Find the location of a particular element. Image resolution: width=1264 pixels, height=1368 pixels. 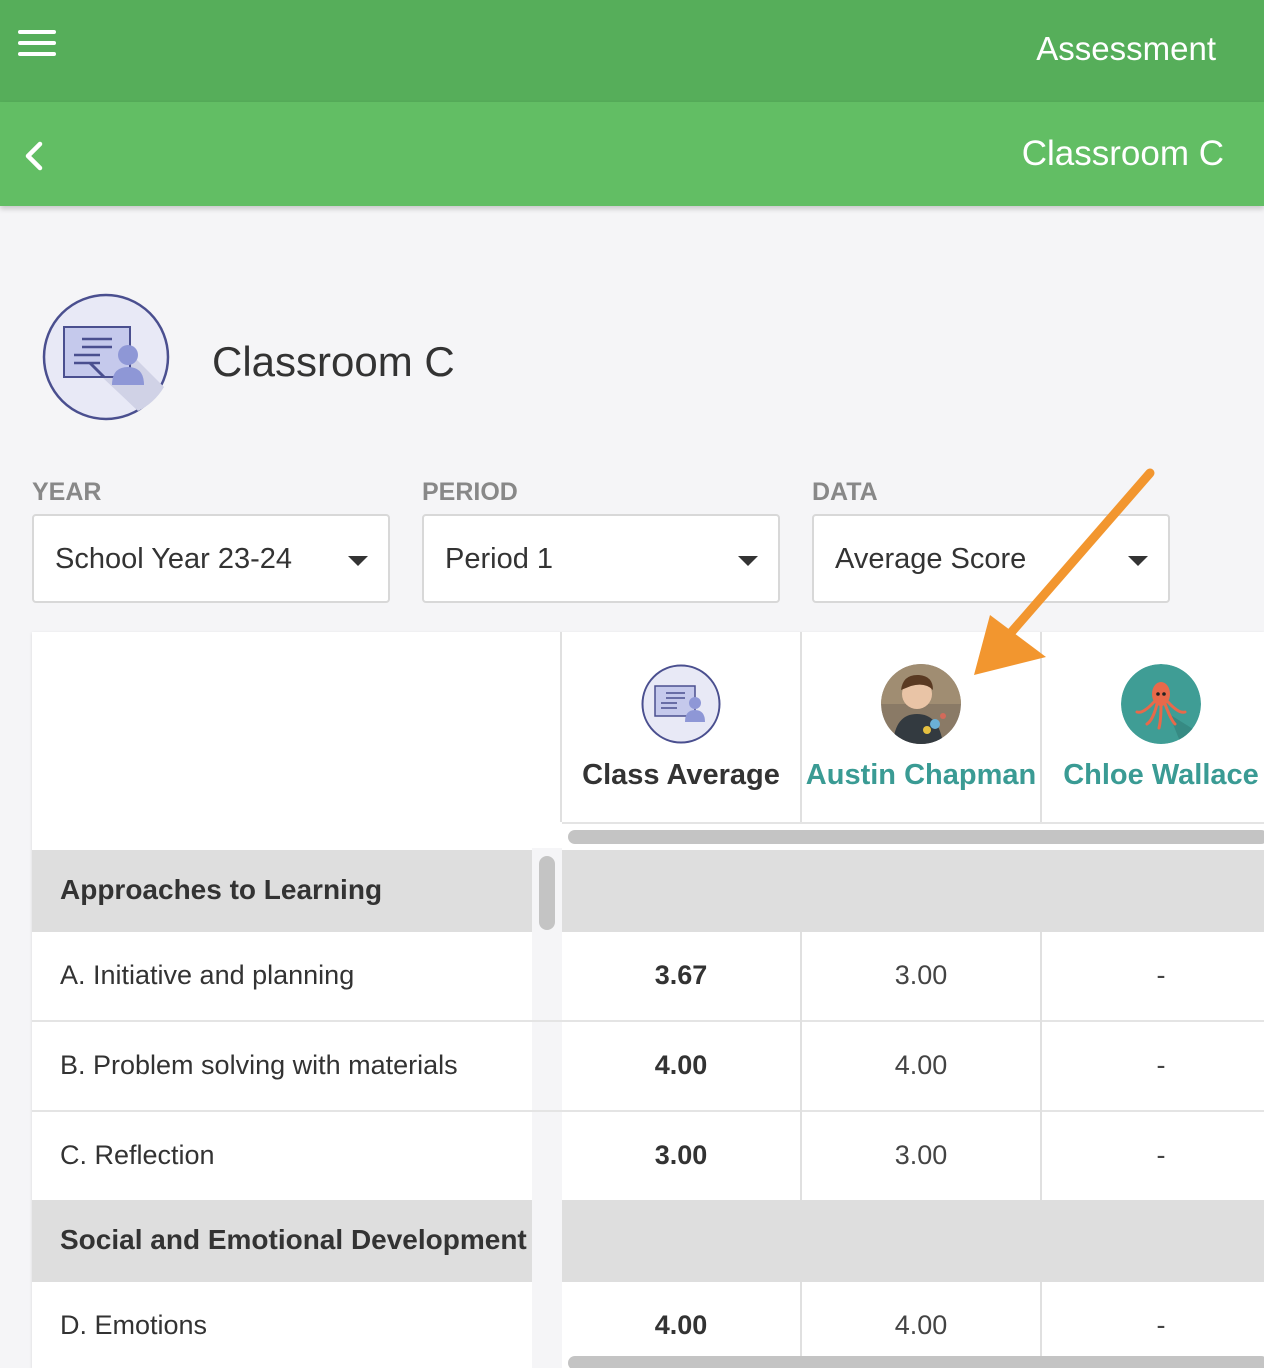

year-select-value: School Year 23-24 is located at coordinates (174, 559).